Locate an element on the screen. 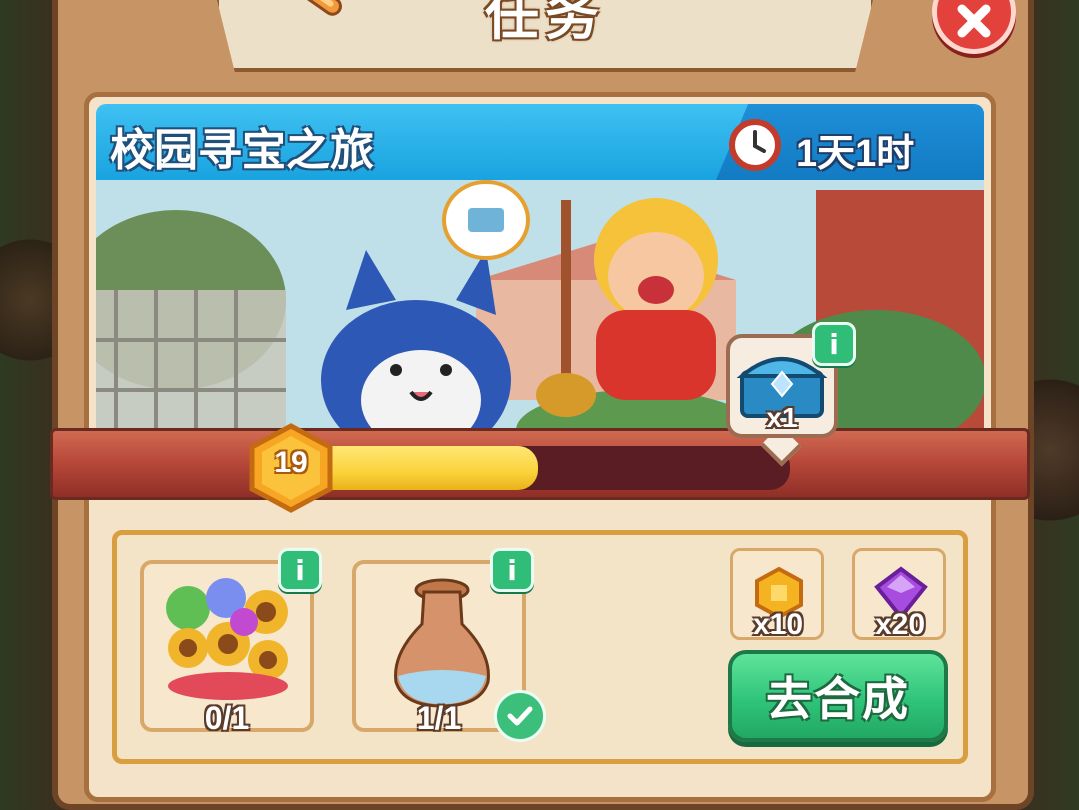 This screenshot has width=1079, height=810. requirement-info-button-vase: i is located at coordinates (512, 570).